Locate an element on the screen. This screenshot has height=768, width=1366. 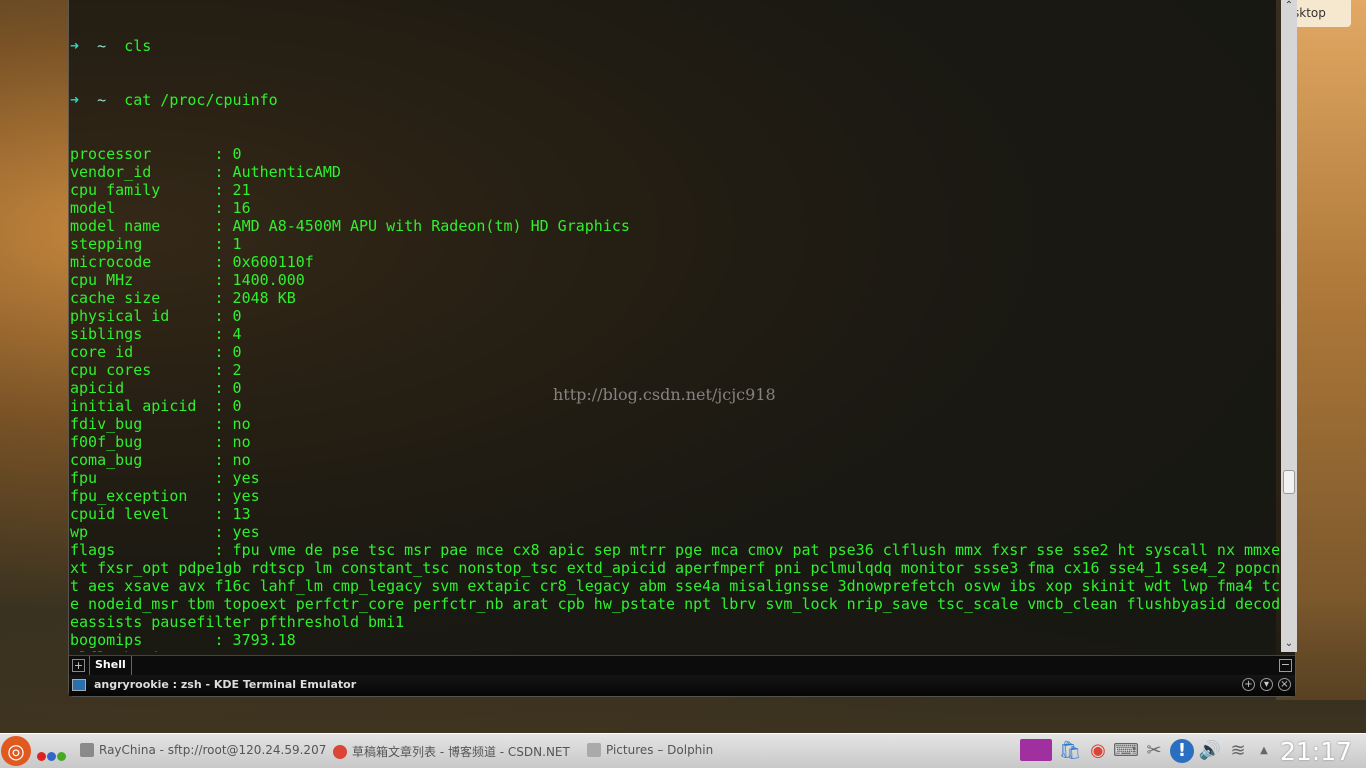
software-center-icon: 🛍 is located at coordinates (1070, 751).